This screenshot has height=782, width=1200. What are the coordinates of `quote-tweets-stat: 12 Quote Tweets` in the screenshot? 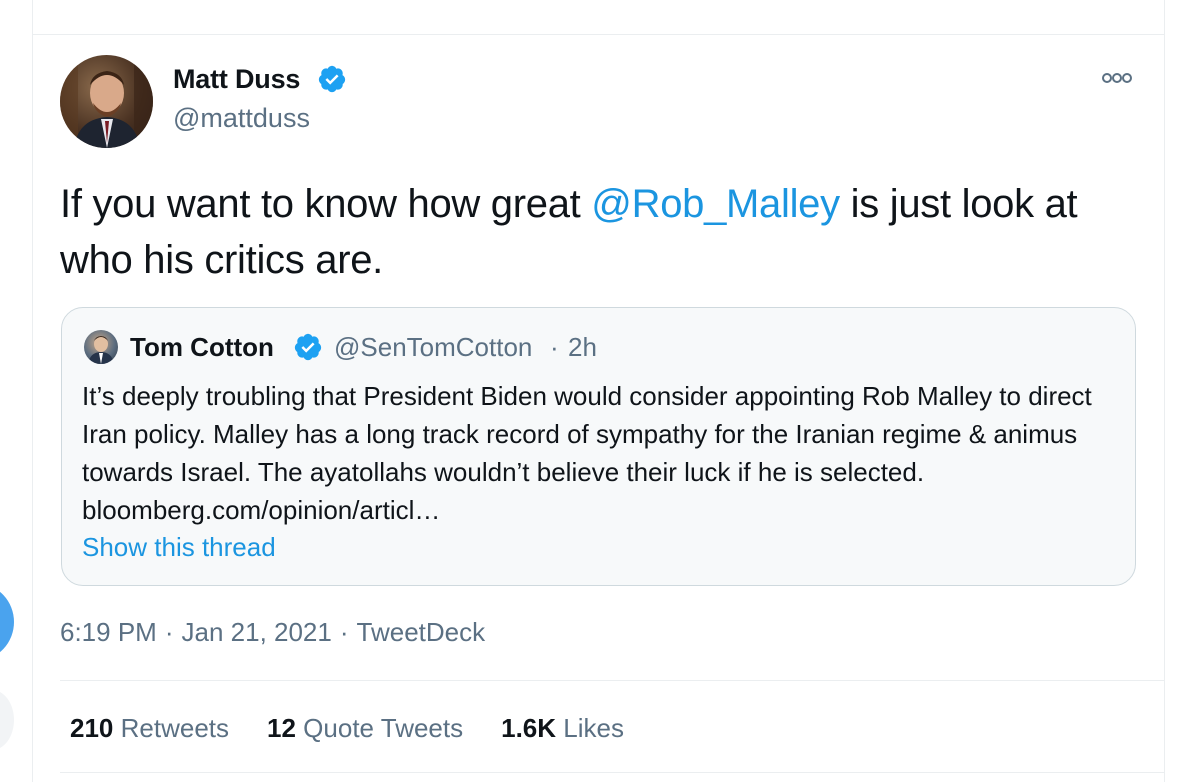 It's located at (365, 728).